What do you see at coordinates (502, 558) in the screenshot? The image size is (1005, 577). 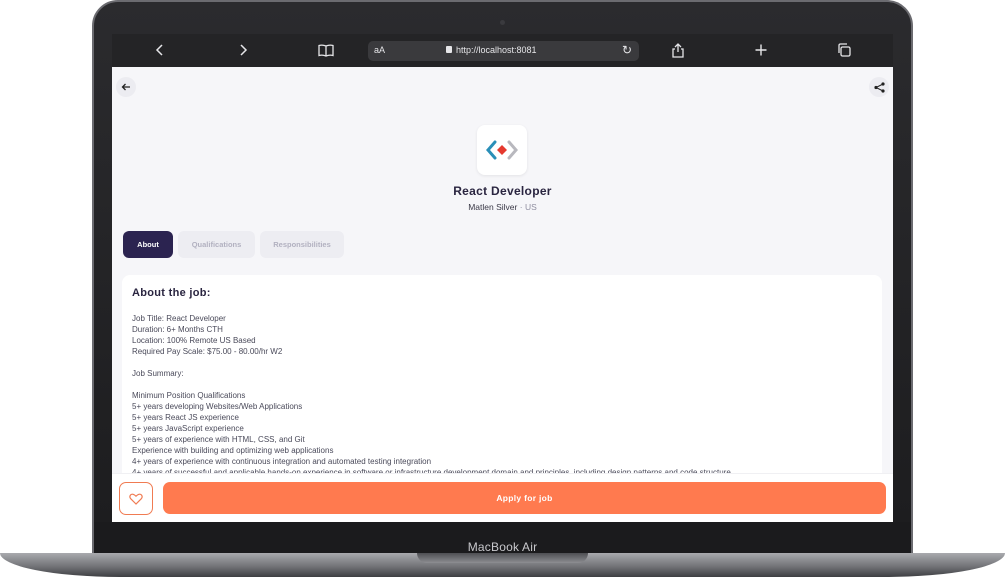 I see `laptop-base-notch` at bounding box center [502, 558].